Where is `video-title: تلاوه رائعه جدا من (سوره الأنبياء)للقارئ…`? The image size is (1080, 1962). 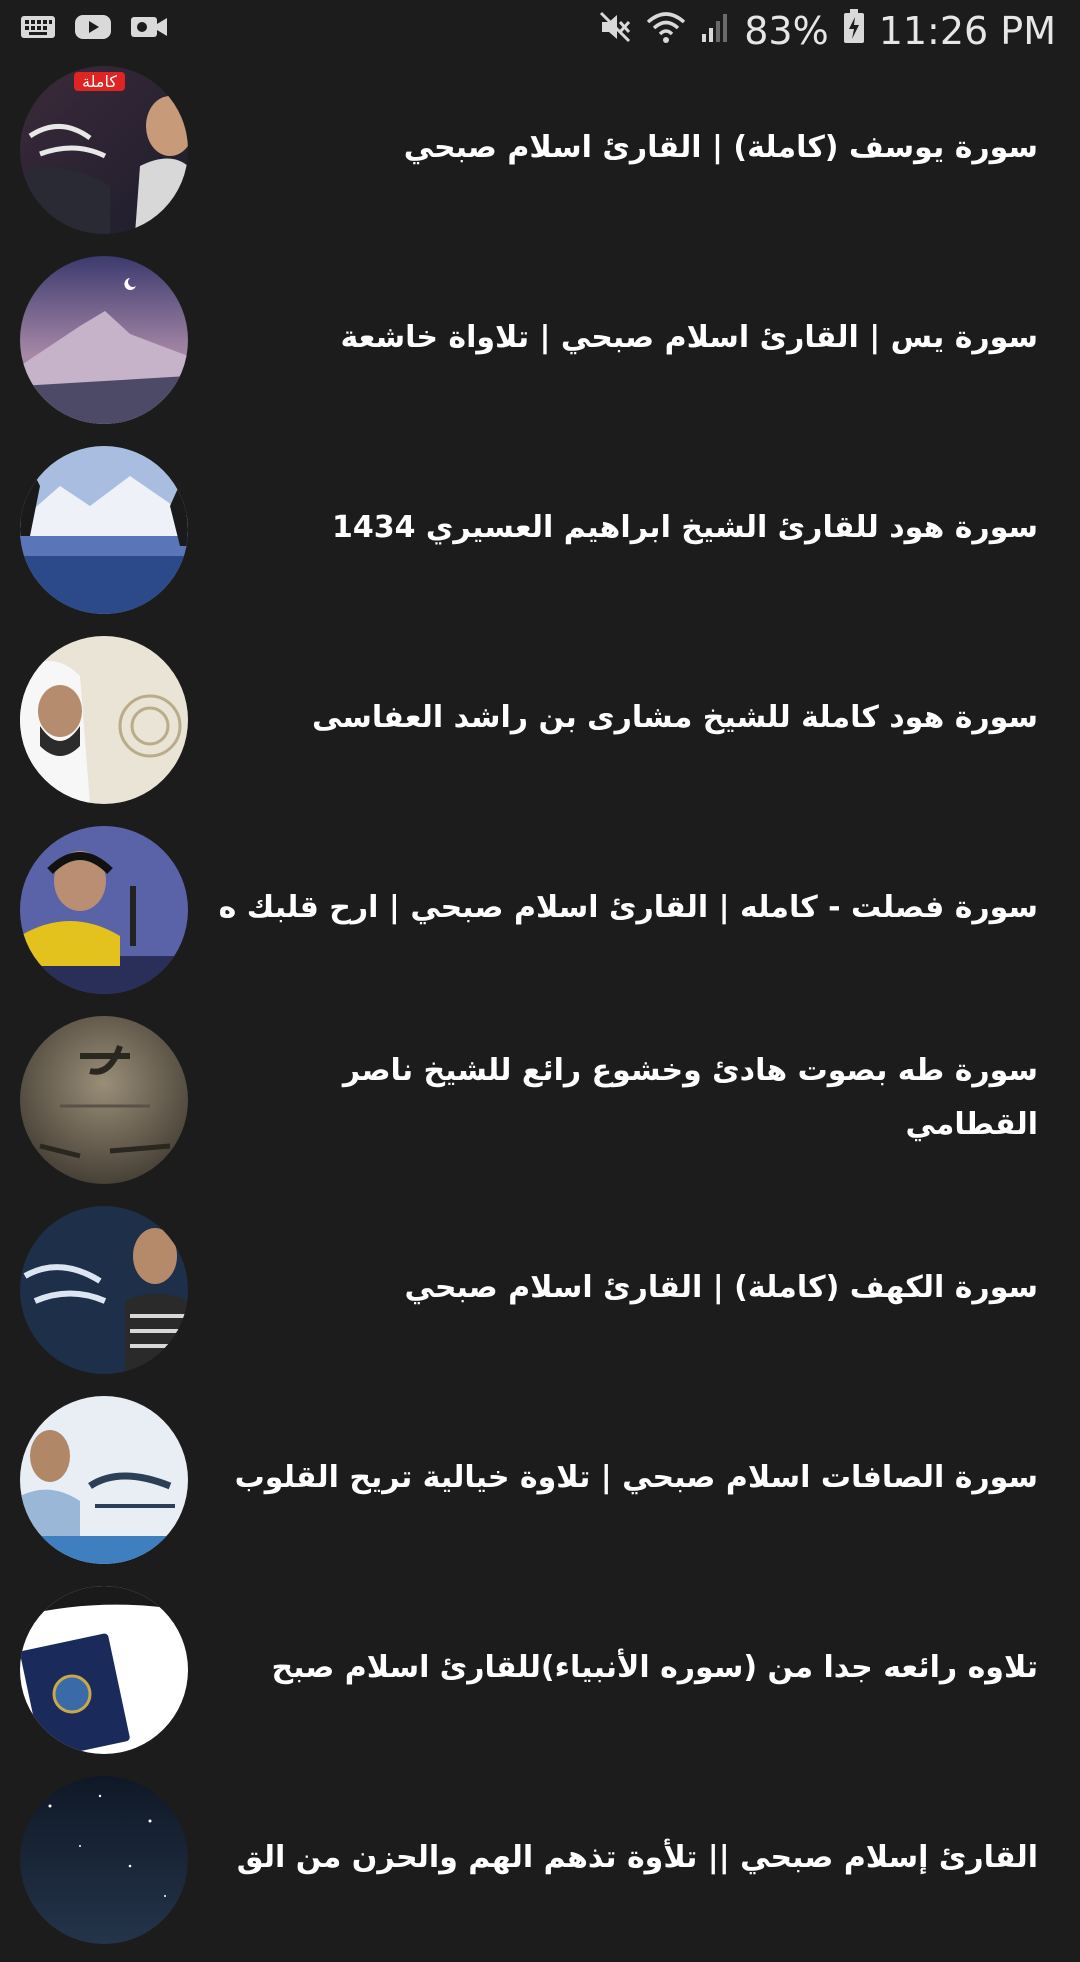
video-title: تلاوه رائعه جدا من (سوره الأنبياء)للقارئ… is located at coordinates (619, 1668).